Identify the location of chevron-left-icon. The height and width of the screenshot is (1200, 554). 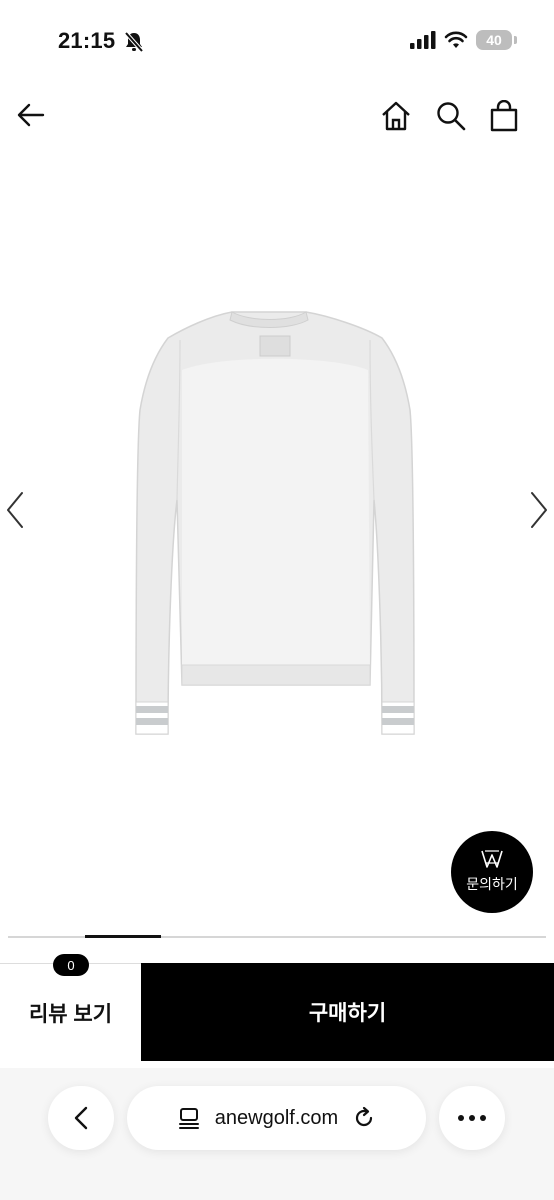
(81, 1118).